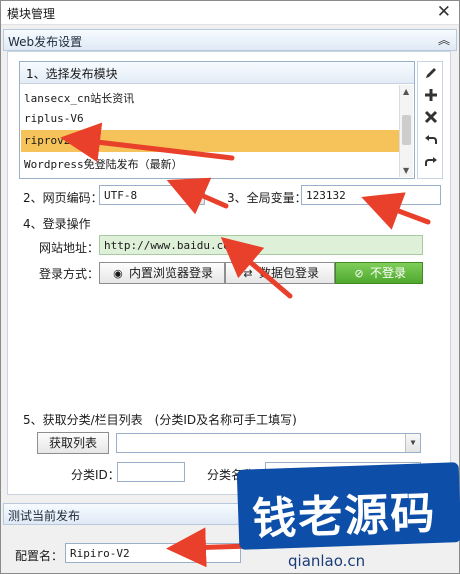  Describe the element at coordinates (210, 163) in the screenshot. I see `list-item: Wordpress免登陆发布（最新）` at that location.